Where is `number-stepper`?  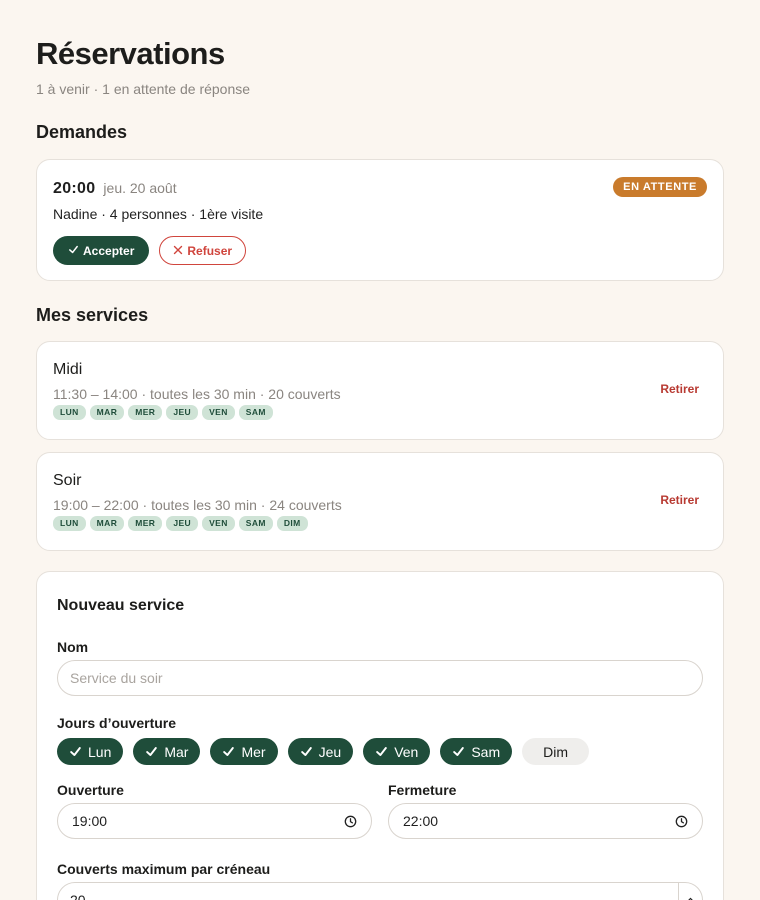 number-stepper is located at coordinates (690, 891).